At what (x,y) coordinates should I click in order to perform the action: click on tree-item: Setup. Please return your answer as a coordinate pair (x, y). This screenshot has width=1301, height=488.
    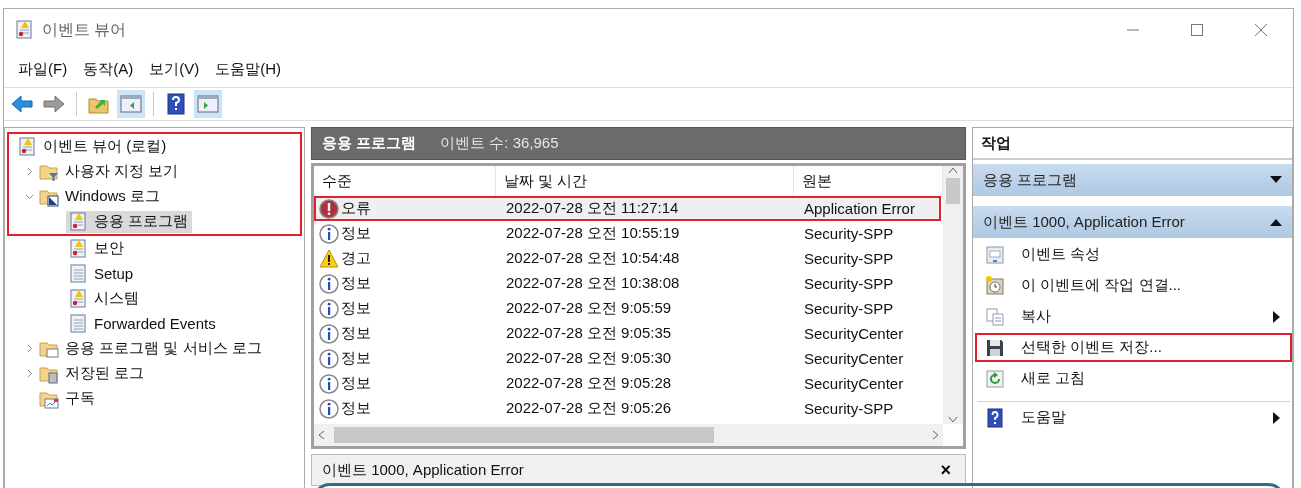
    Looking at the image, I should click on (102, 273).